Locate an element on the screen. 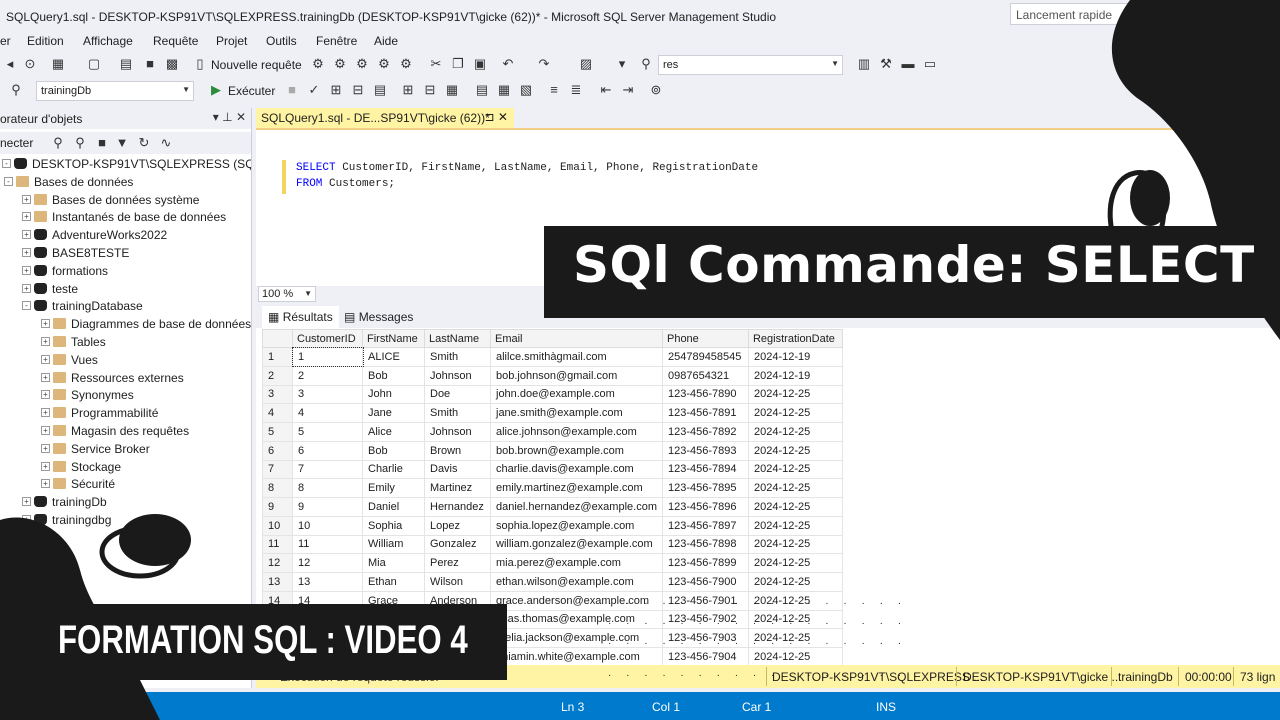 This screenshot has height=720, width=1280. results-to-grid-icon: ▤ is located at coordinates (380, 90).